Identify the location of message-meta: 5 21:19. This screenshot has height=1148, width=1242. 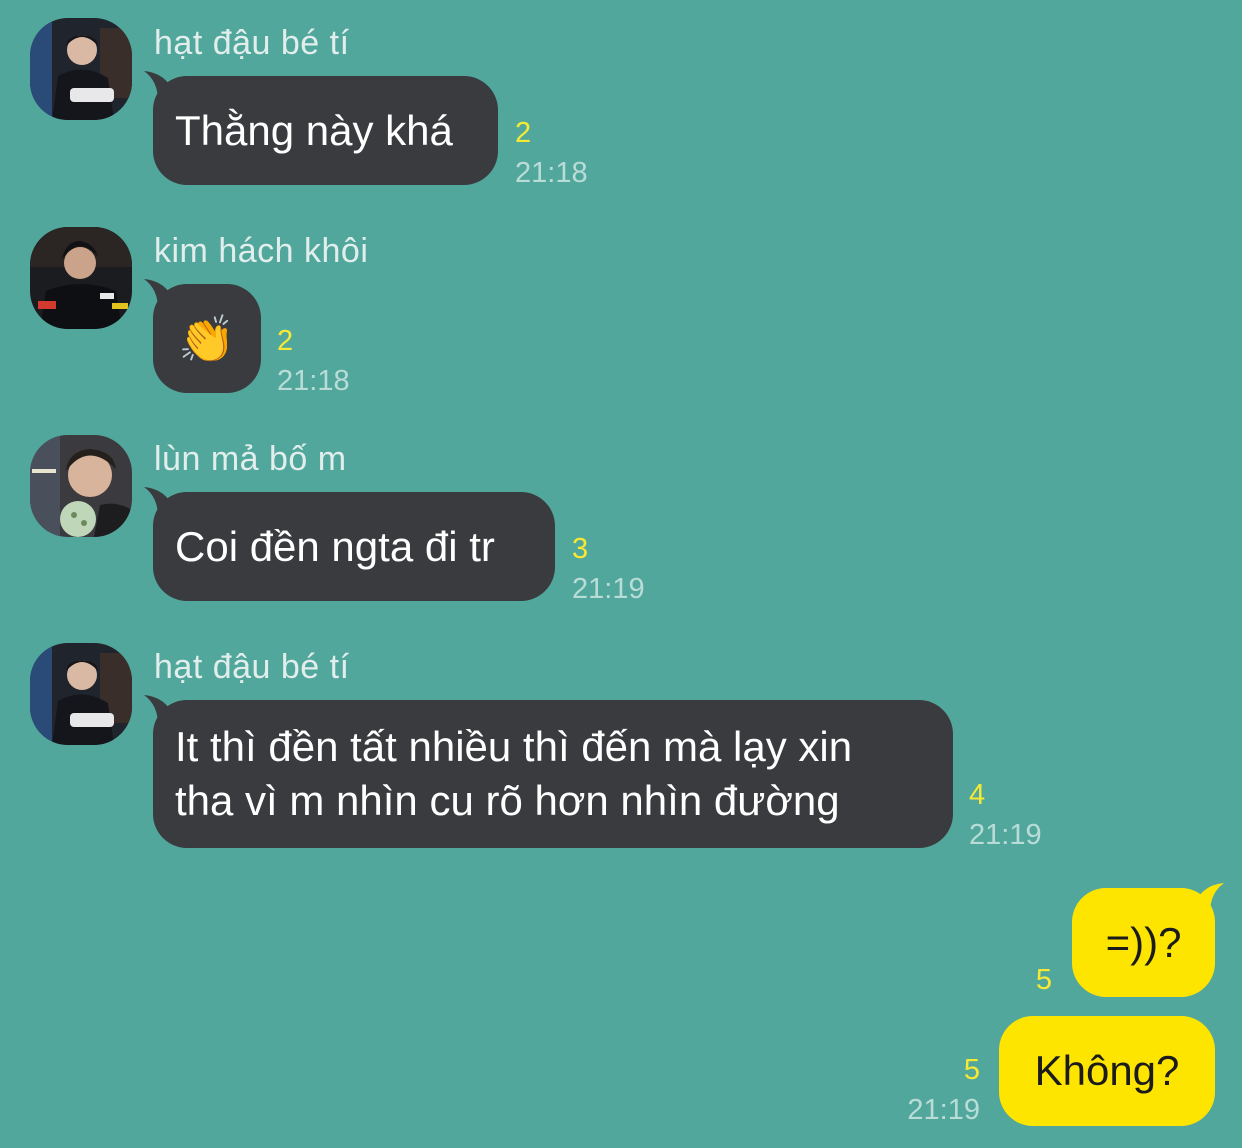
(930, 1090).